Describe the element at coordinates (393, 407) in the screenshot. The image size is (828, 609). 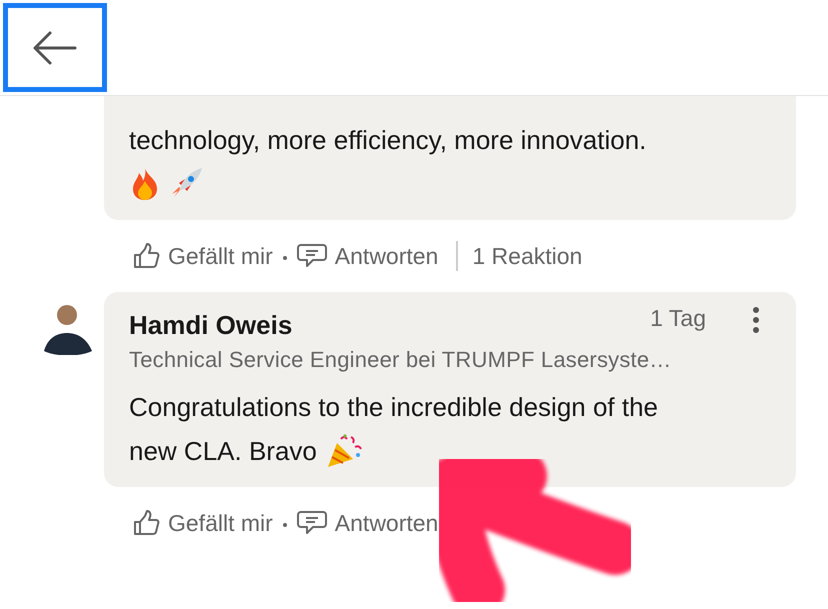
I see `comment-text: Congratulations to the incredible design of the` at that location.